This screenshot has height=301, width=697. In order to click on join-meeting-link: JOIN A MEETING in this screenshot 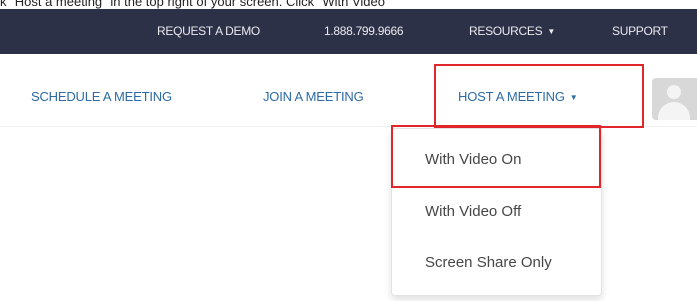, I will do `click(313, 97)`.